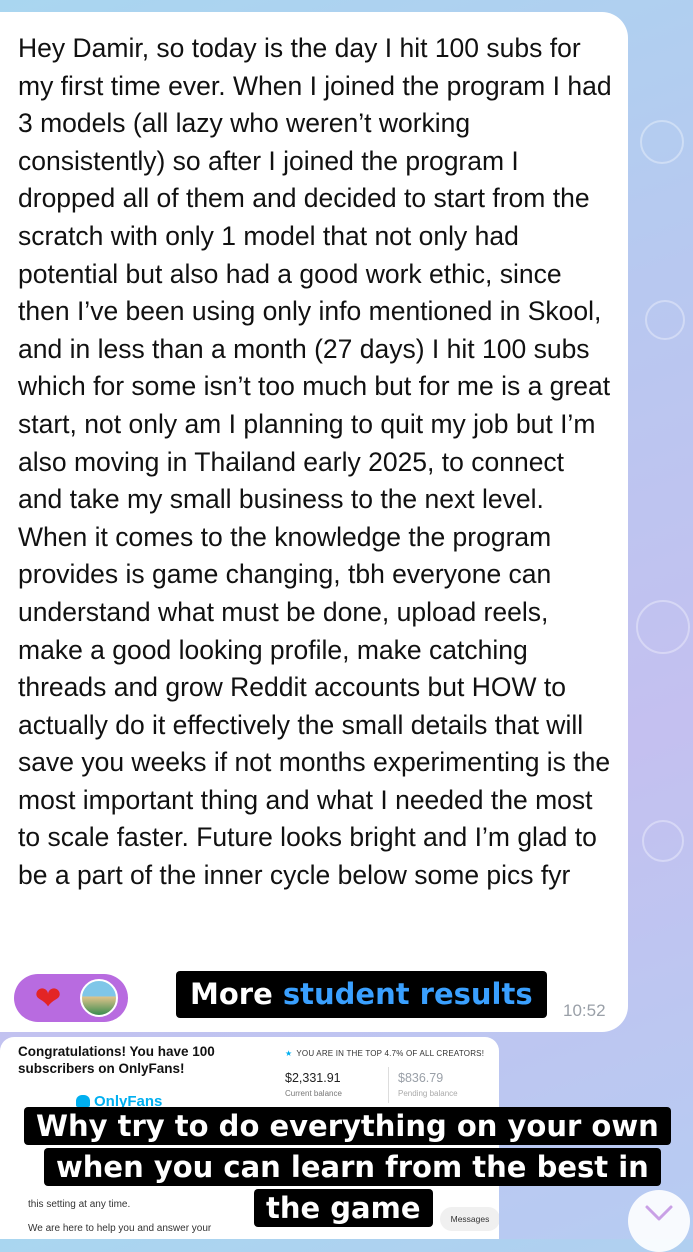  I want to click on overlay-caption-top: More student results, so click(361, 994).